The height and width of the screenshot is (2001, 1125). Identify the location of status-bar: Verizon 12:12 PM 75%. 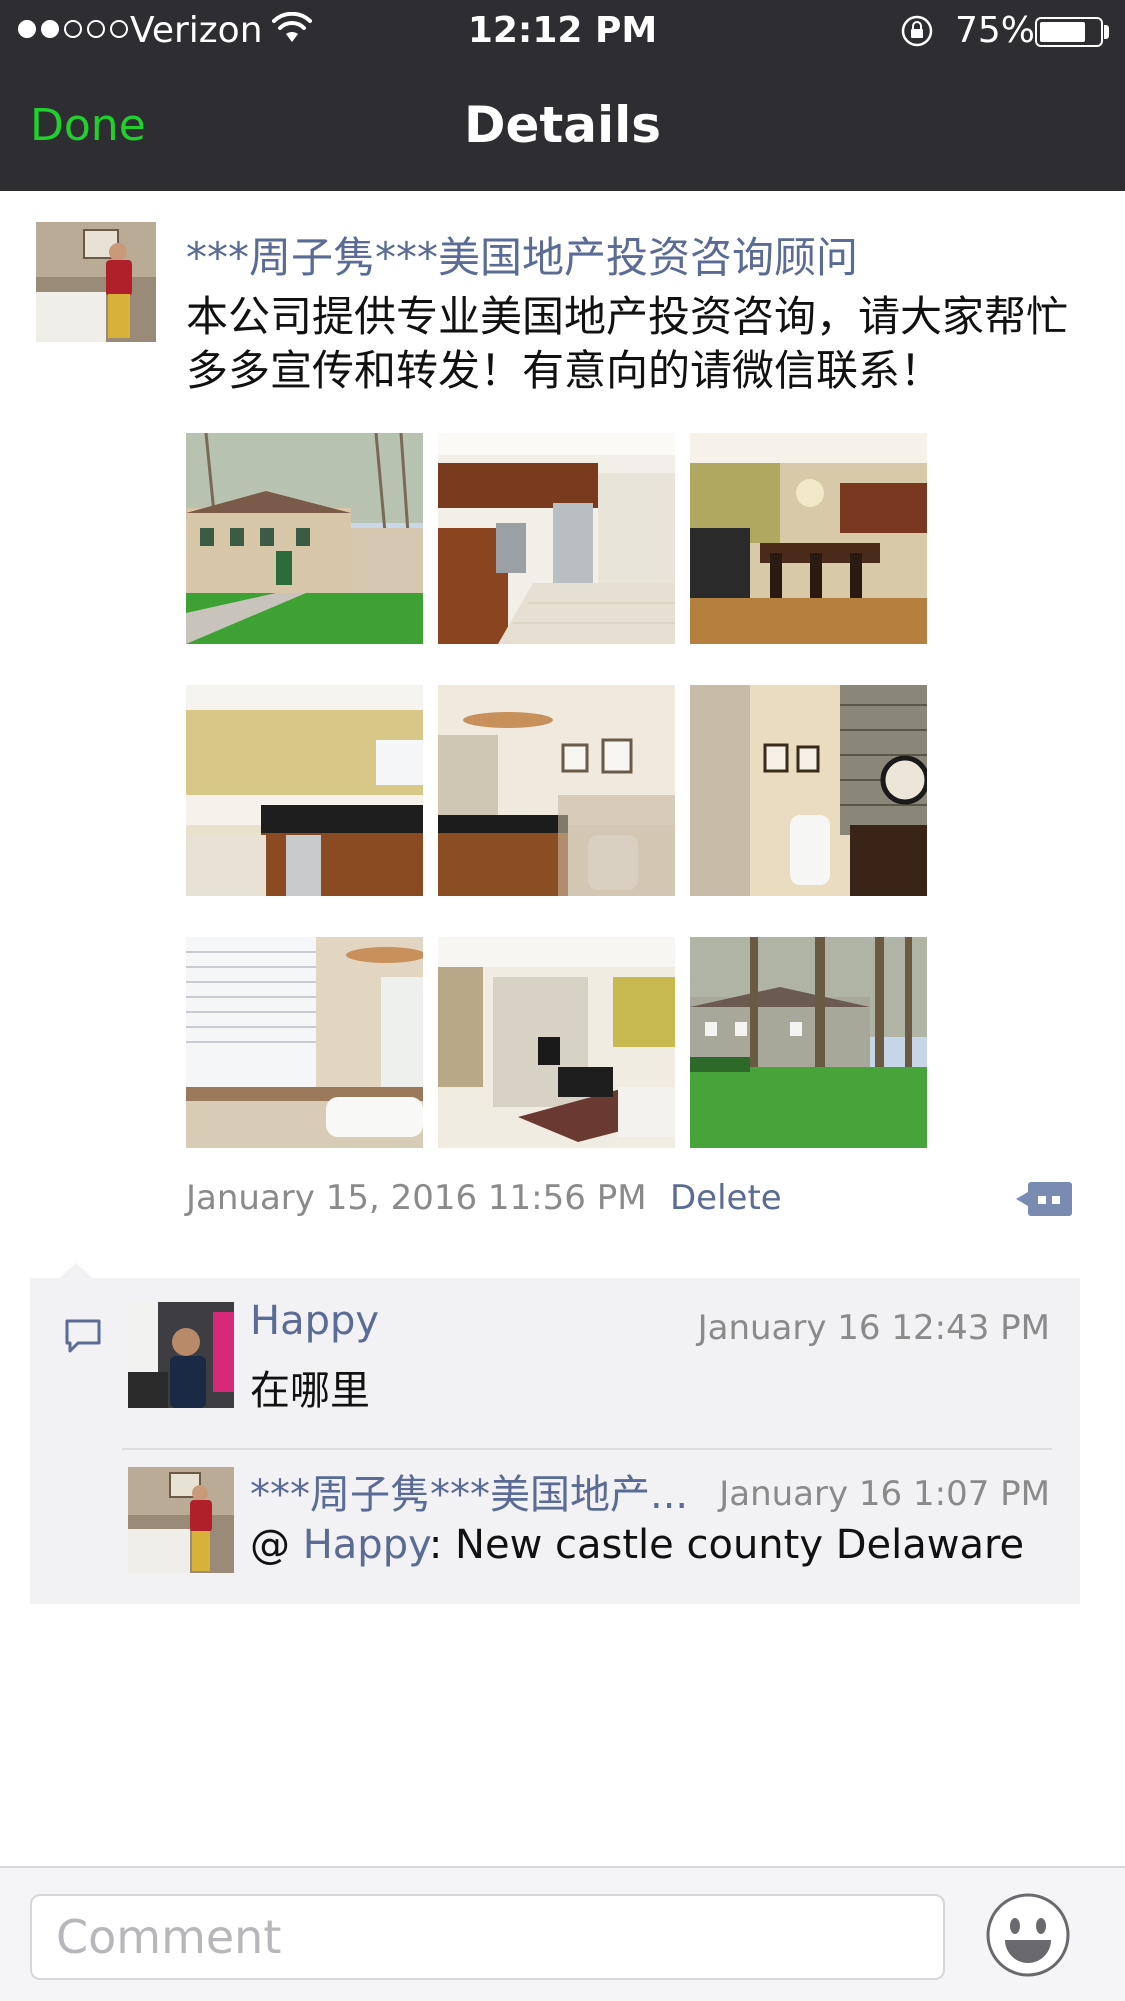
(562, 32).